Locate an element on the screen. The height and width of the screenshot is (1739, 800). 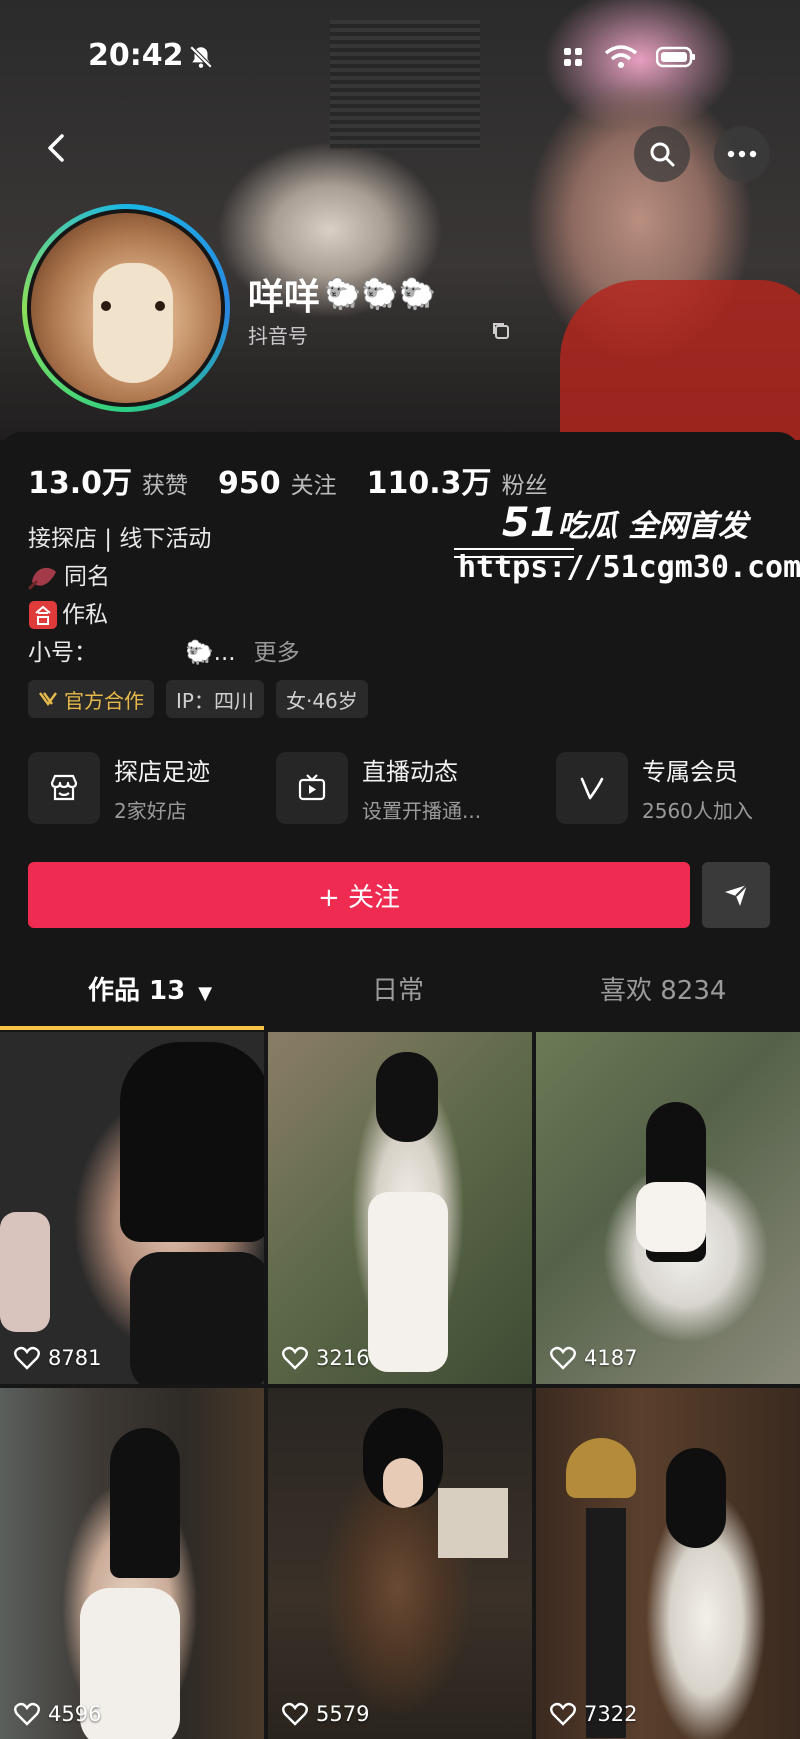
profile-tags: 官方合作 IP：四川 女·46岁 is located at coordinates (198, 699).